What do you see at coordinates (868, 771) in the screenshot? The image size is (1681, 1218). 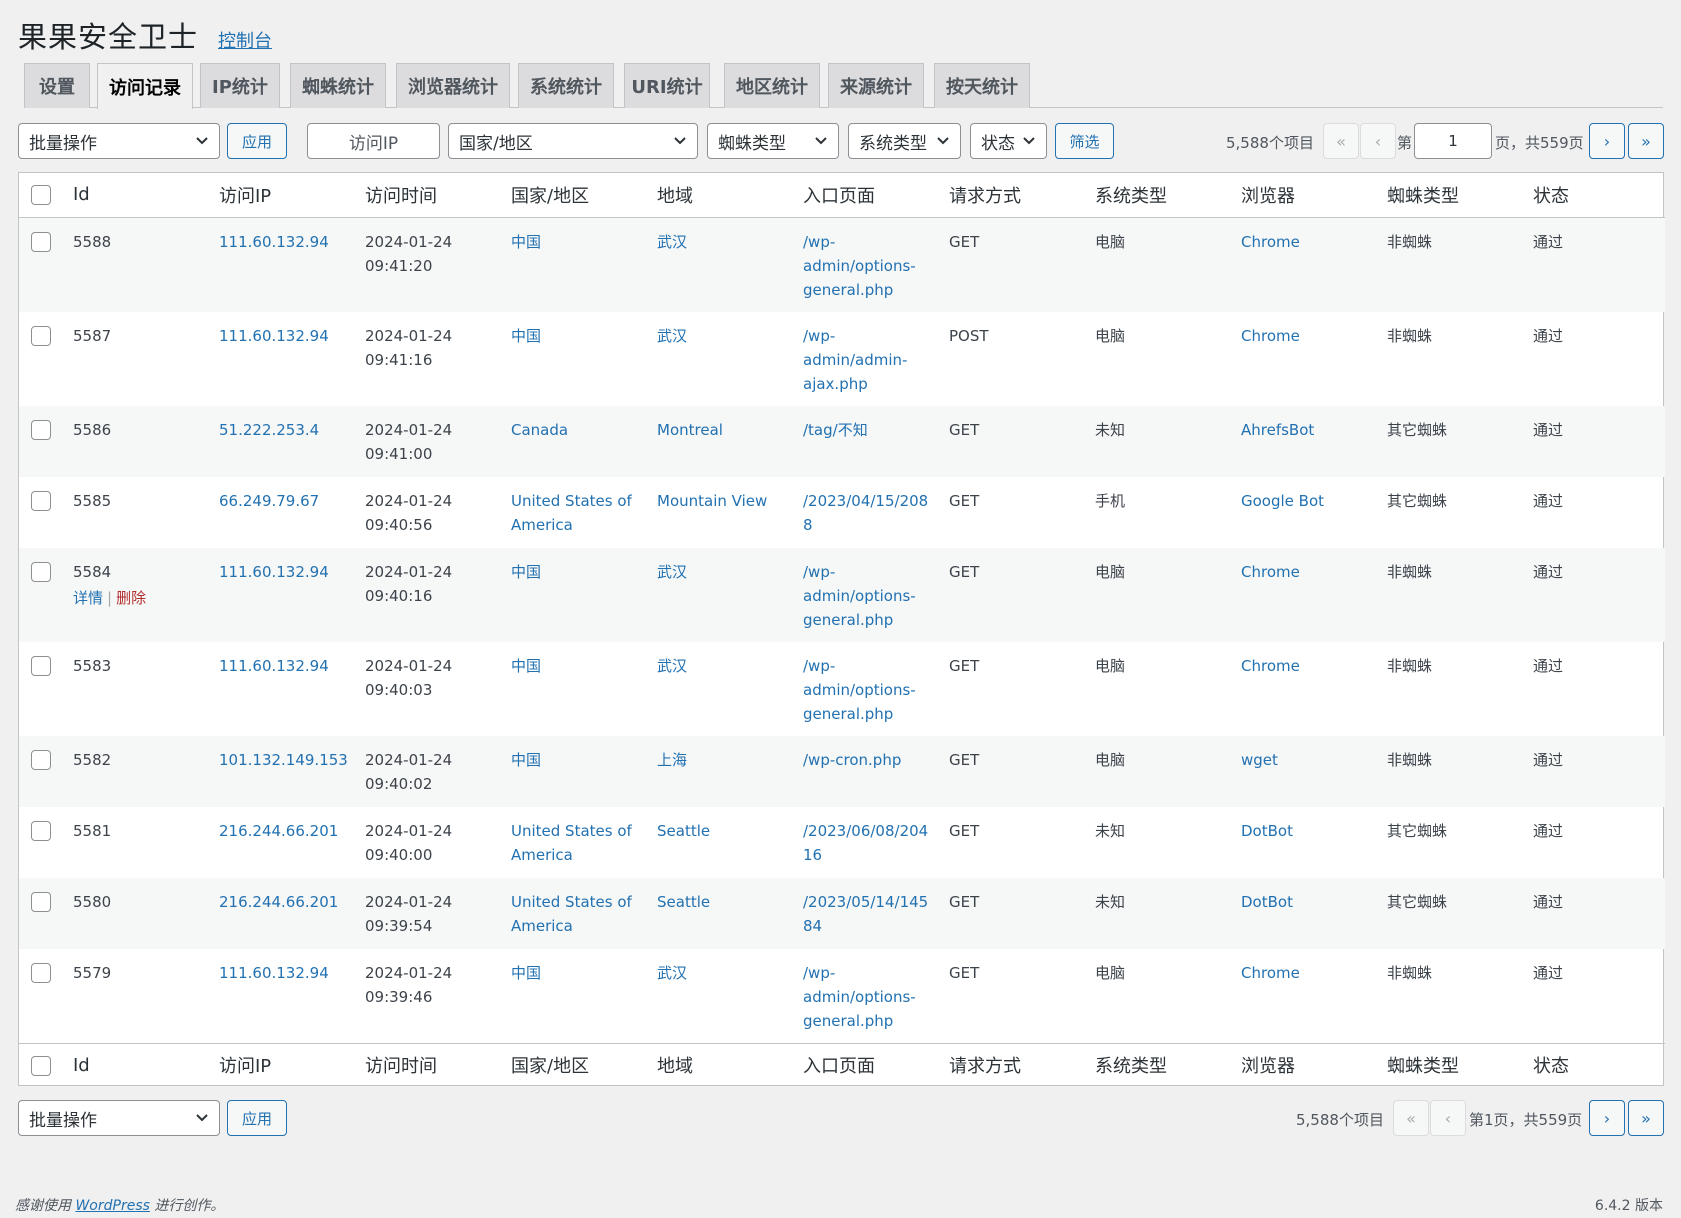 I see `cell-entry-page: /wp-cron.php` at bounding box center [868, 771].